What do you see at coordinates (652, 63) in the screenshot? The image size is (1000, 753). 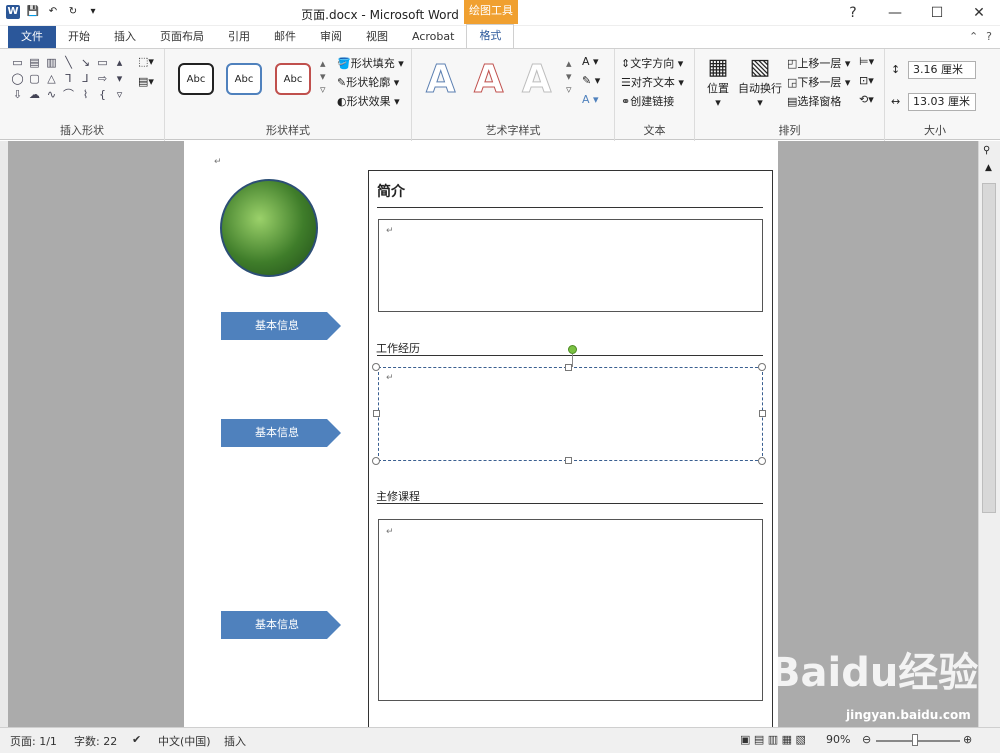 I see `text-direction-button: ⇕文字方向 ▾` at bounding box center [652, 63].